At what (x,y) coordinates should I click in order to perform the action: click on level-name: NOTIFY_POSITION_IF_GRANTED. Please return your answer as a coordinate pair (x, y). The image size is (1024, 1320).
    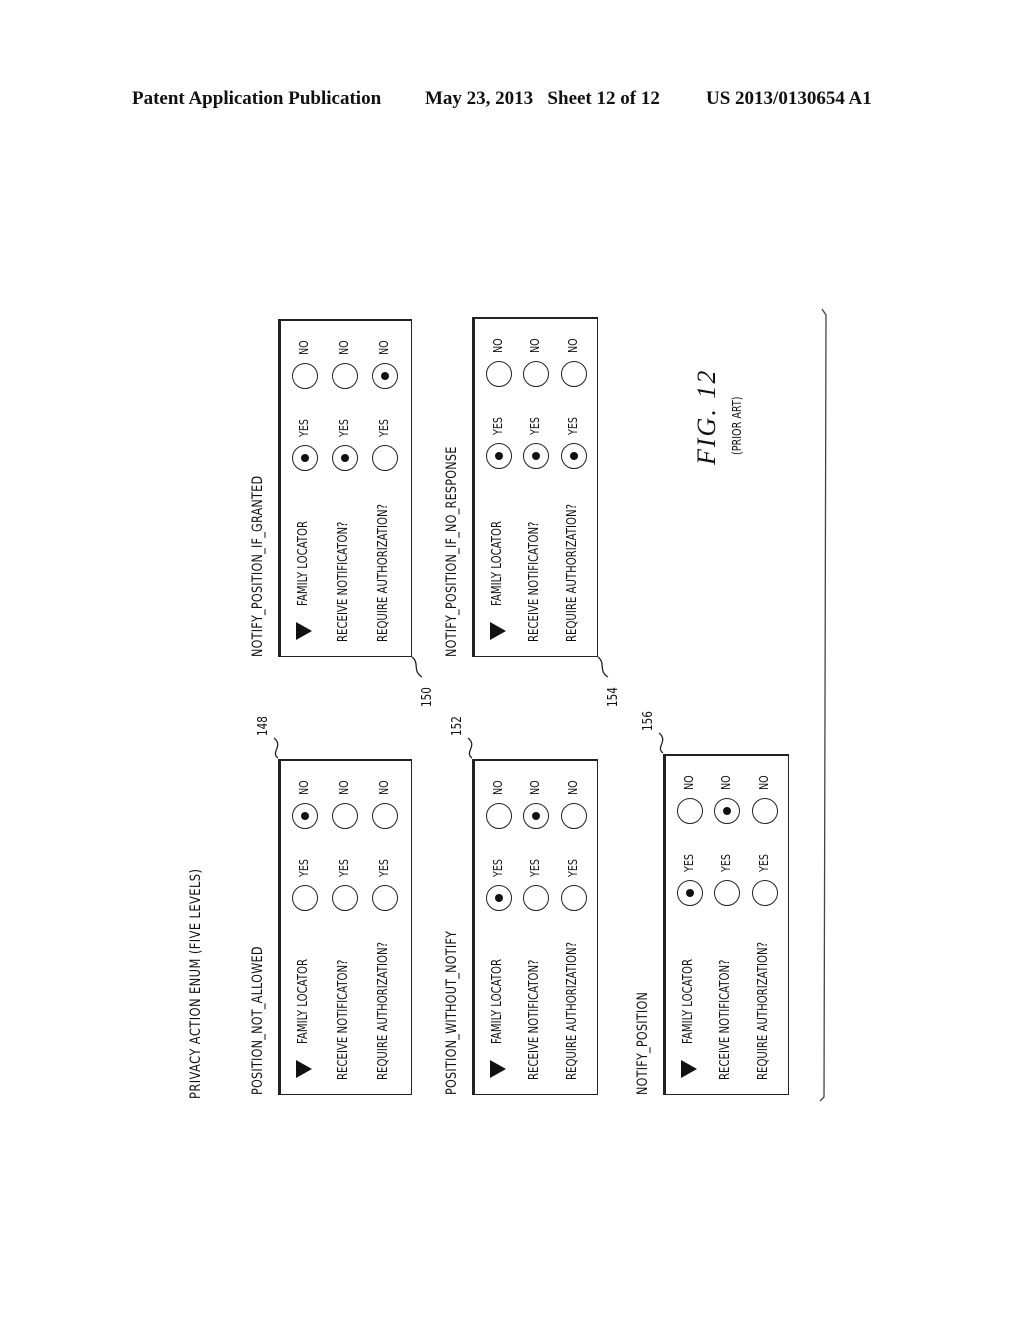
    Looking at the image, I should click on (258, 566).